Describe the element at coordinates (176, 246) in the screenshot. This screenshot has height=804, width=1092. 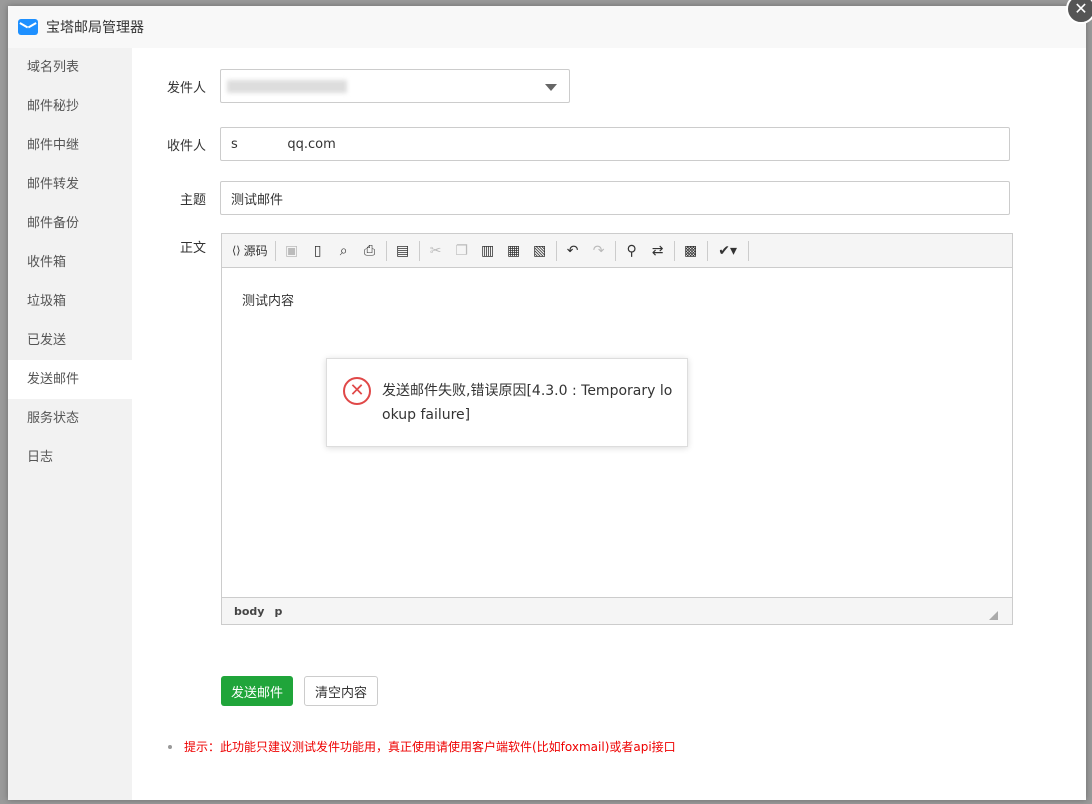
I see `body-label-row: 正文` at that location.